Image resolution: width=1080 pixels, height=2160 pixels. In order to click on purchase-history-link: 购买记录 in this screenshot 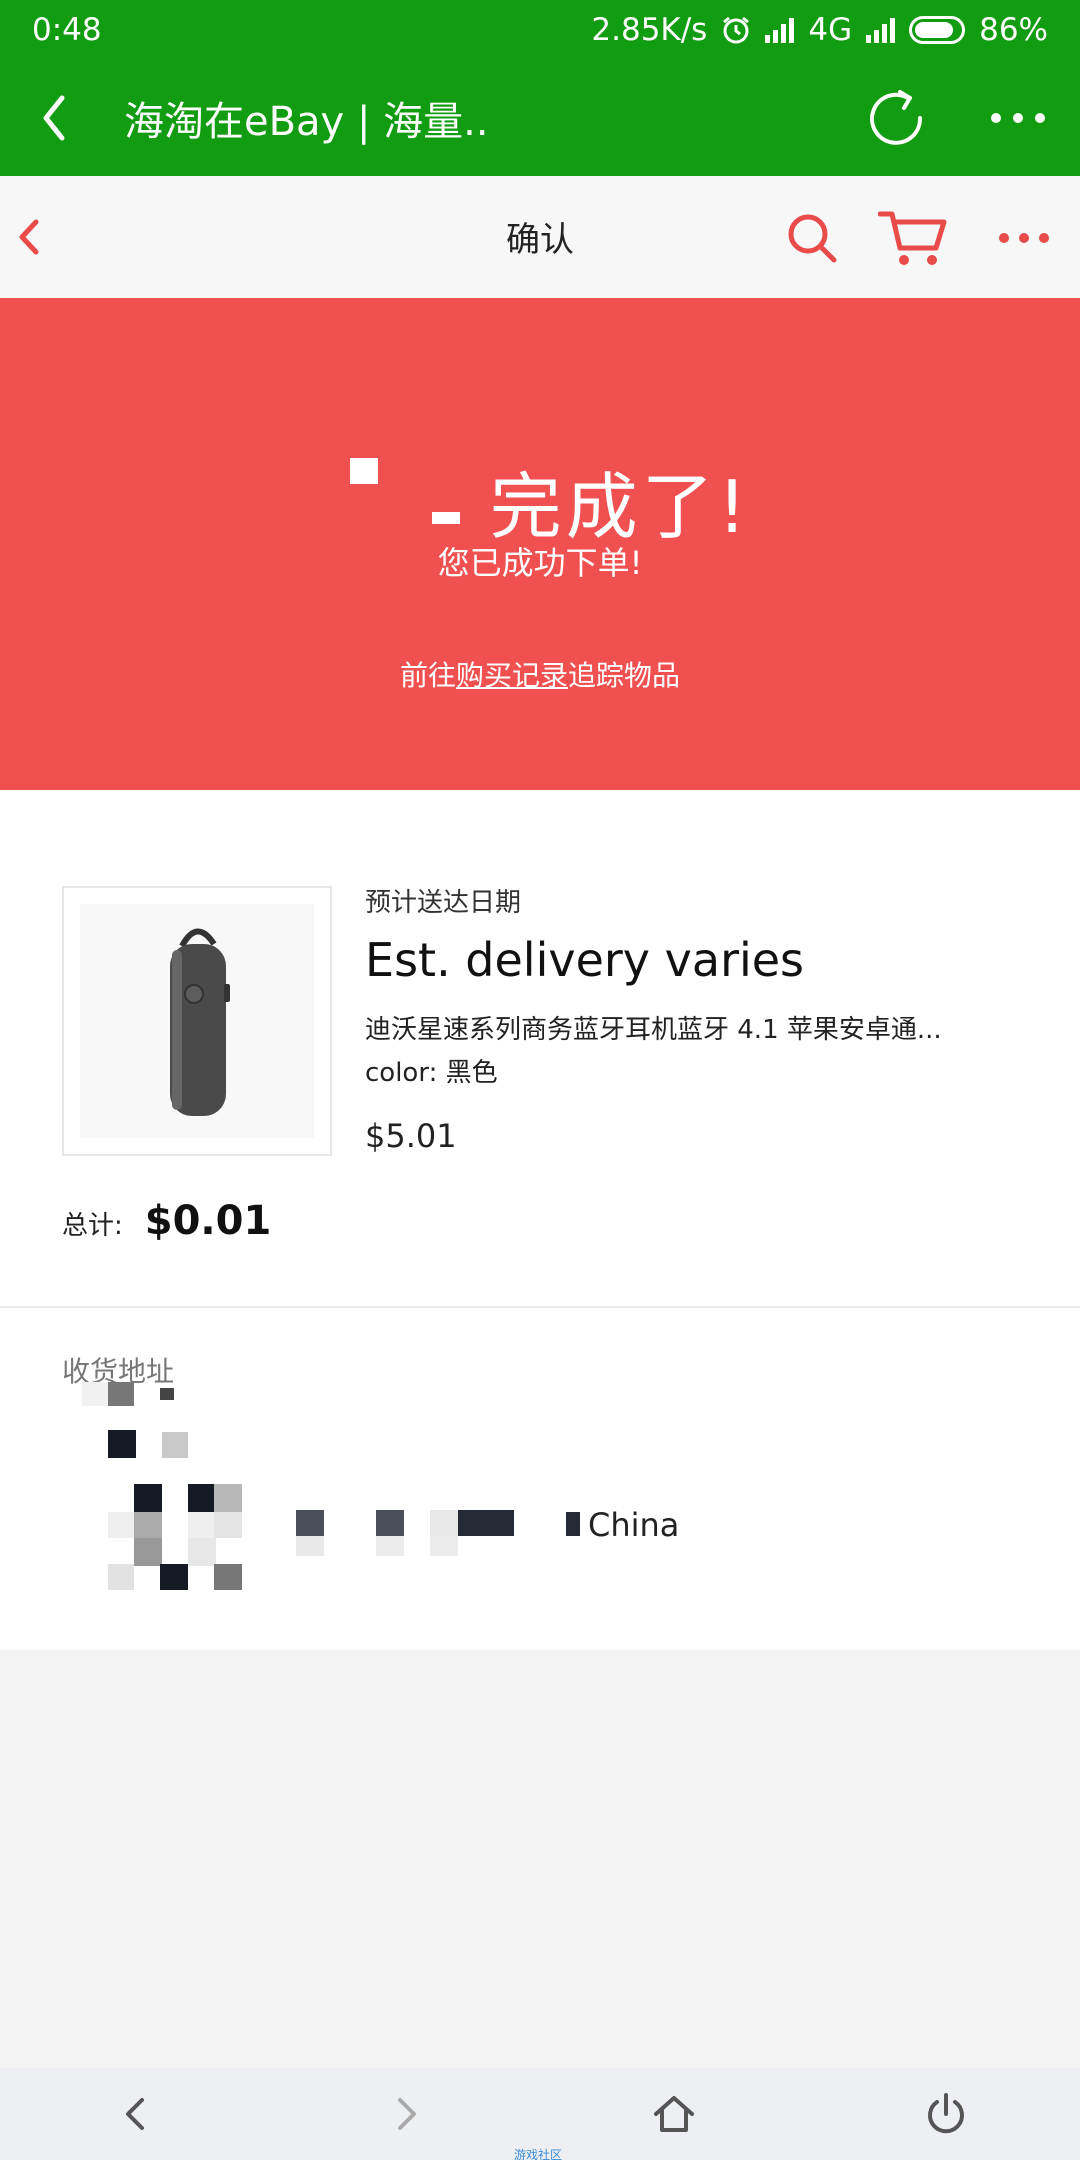, I will do `click(512, 675)`.